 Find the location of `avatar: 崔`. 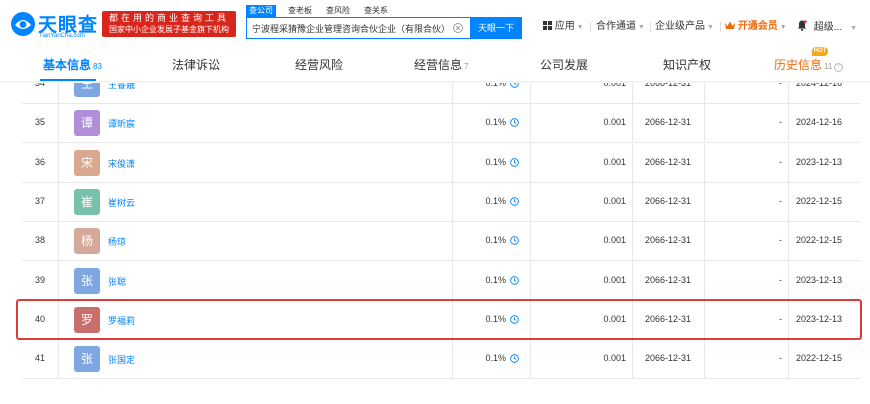

avatar: 崔 is located at coordinates (87, 201).